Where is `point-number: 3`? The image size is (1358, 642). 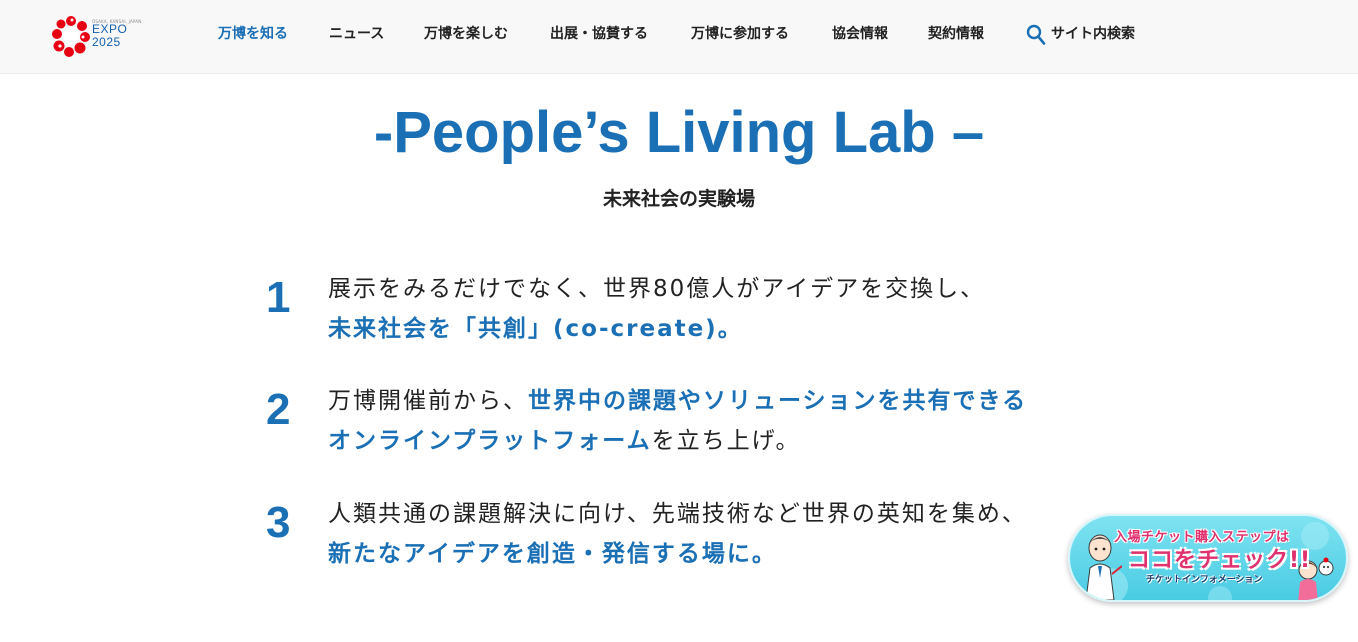
point-number: 3 is located at coordinates (278, 522).